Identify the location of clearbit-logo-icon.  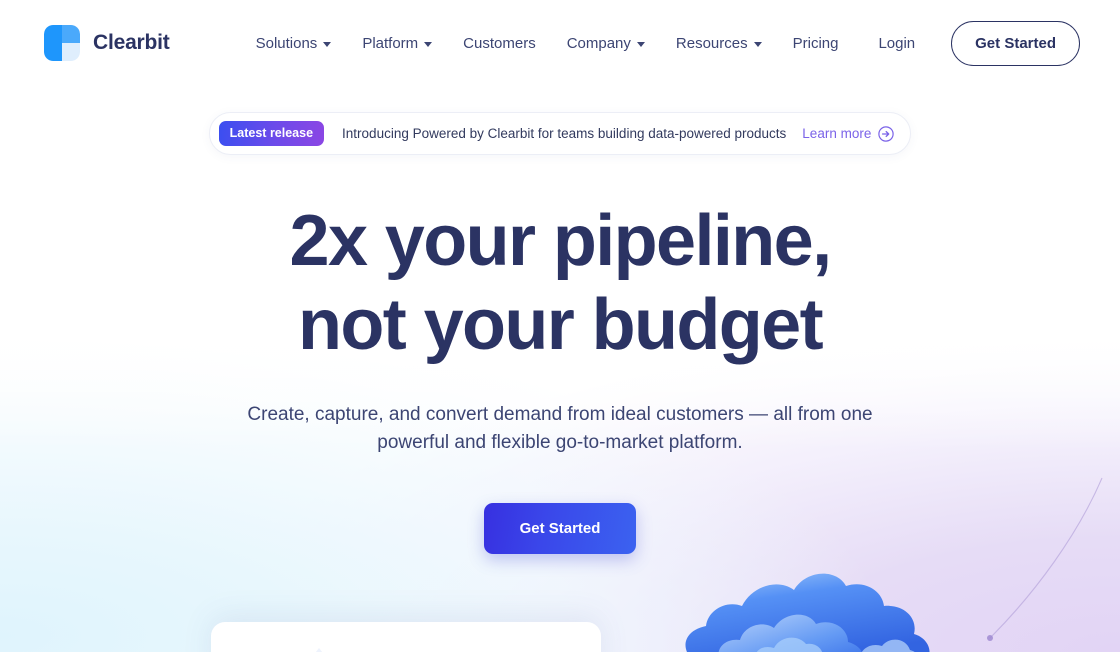
(62, 43).